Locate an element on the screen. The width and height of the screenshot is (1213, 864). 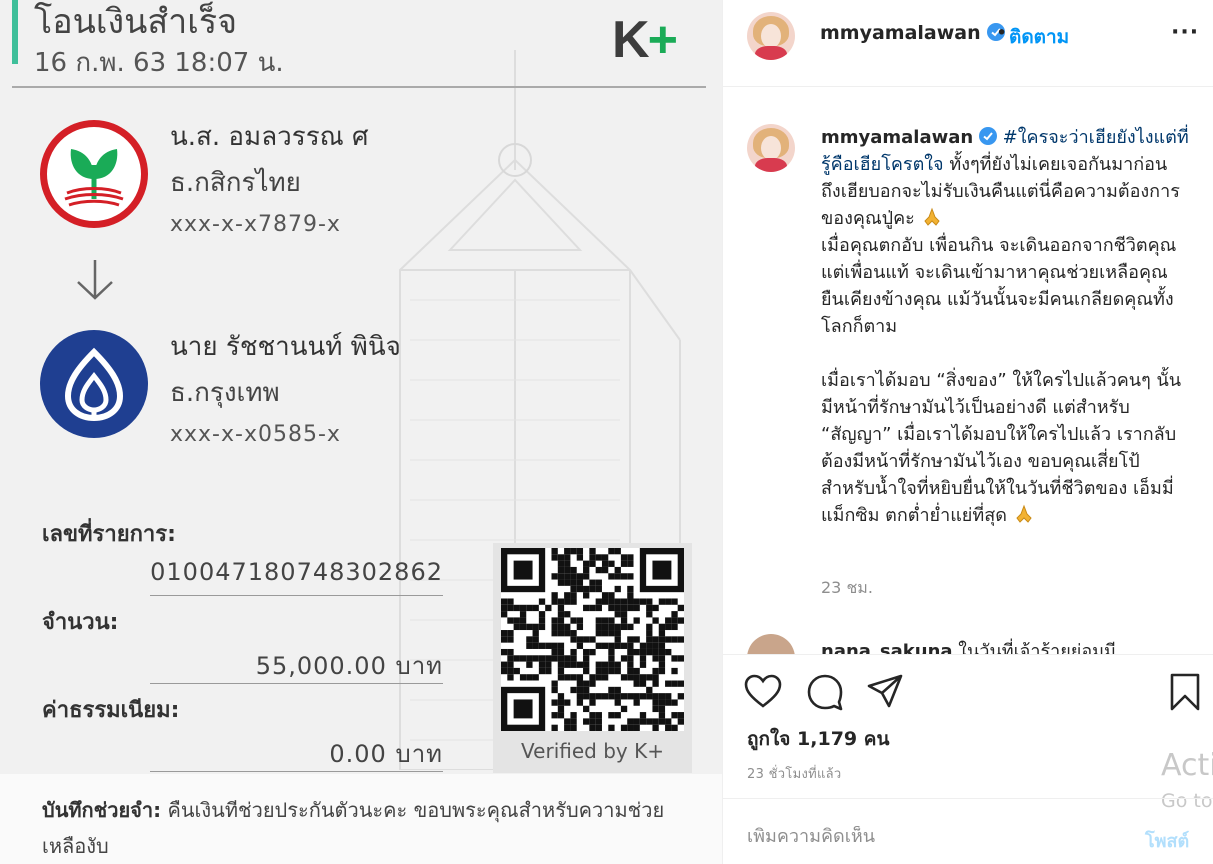
caption-username: mmyamalawan is located at coordinates (897, 137).